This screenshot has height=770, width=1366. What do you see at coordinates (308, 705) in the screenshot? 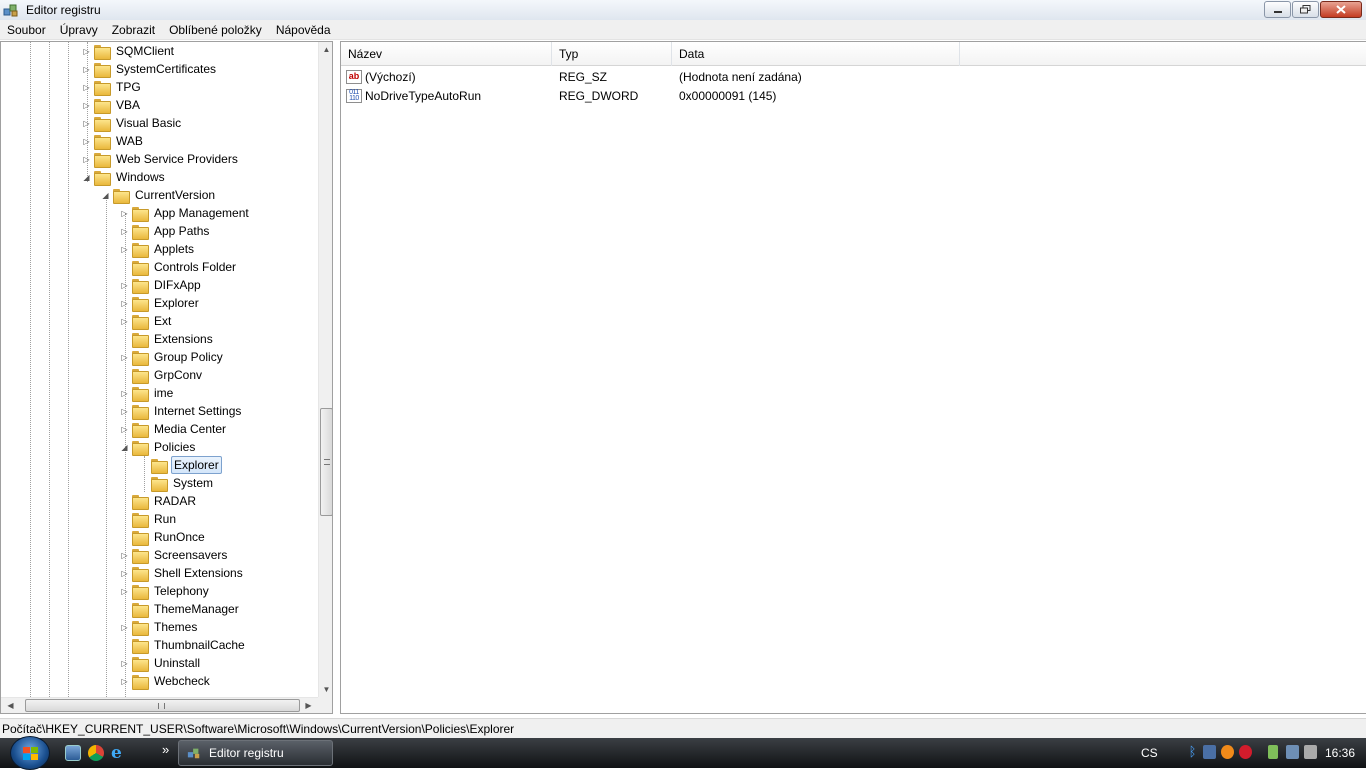
I see `scroll-right-arrow-icon: ▶` at bounding box center [308, 705].